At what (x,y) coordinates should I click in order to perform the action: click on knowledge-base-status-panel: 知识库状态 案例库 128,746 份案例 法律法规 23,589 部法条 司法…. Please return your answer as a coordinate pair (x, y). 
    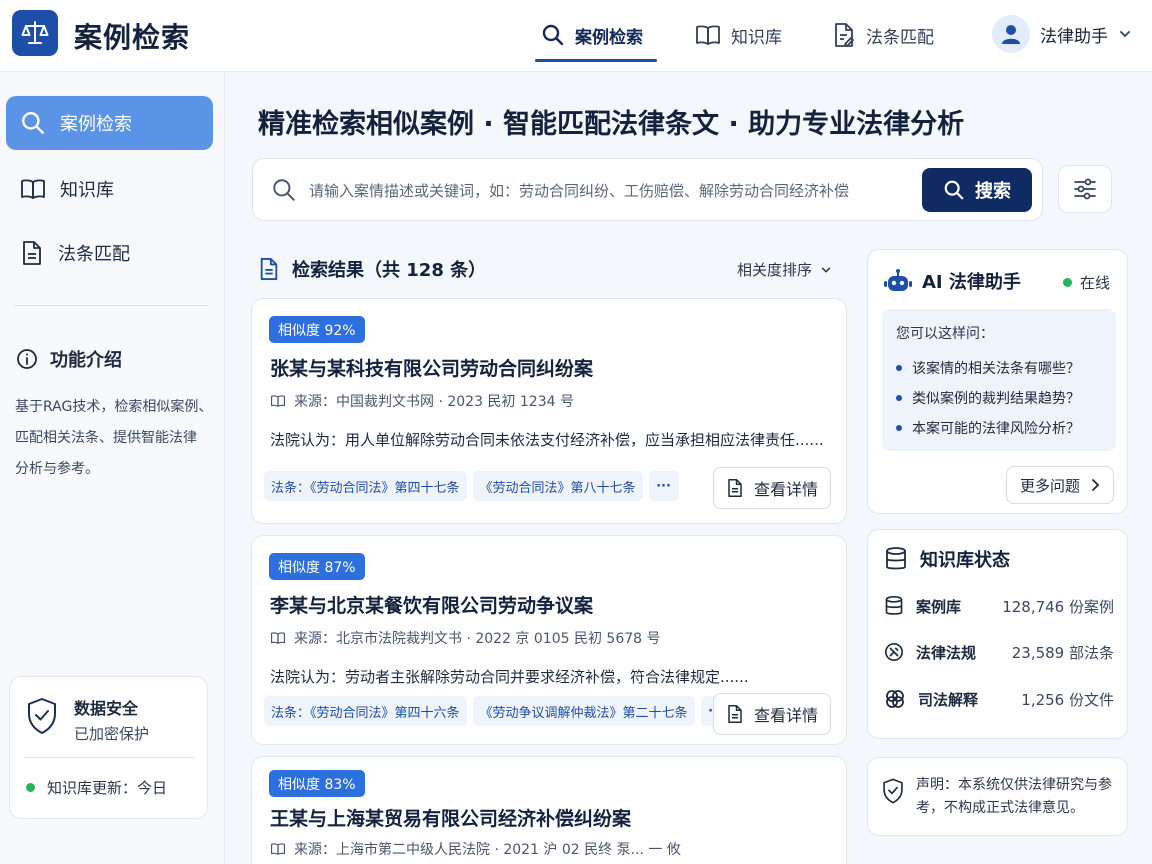
    Looking at the image, I should click on (997, 634).